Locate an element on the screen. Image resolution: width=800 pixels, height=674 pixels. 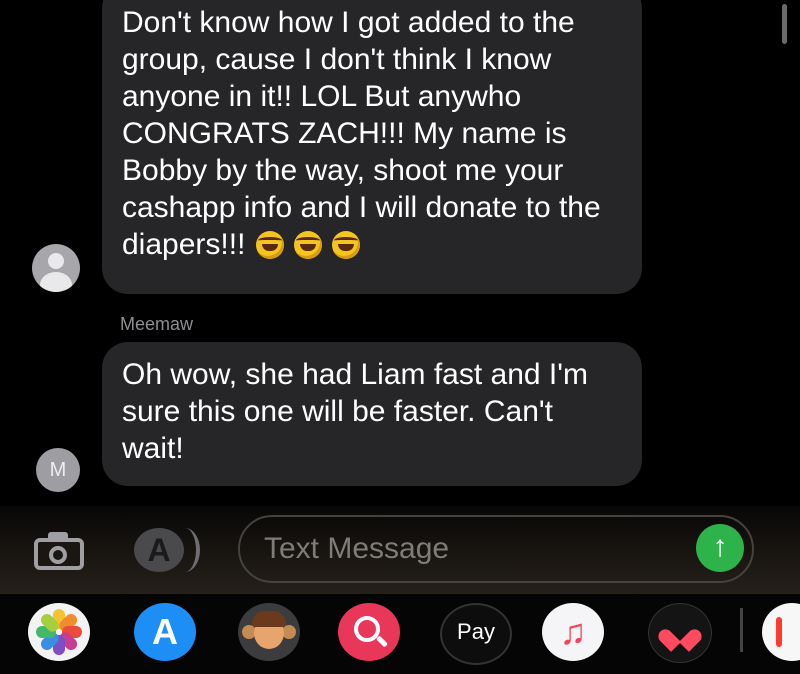
apple-pay-icon: Pay is located at coordinates (476, 634).